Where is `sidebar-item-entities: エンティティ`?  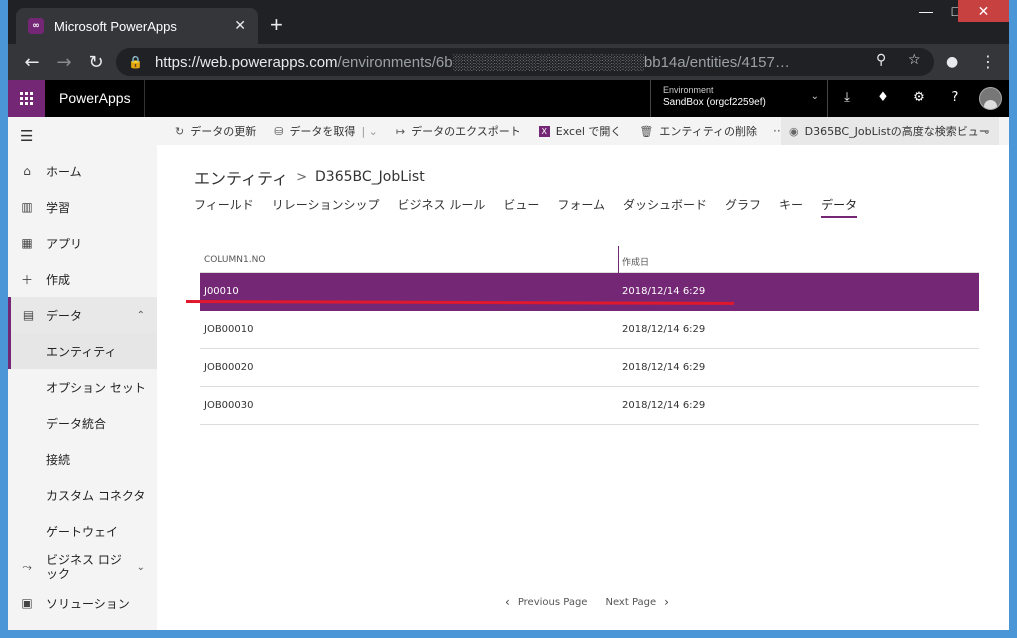 sidebar-item-entities: エンティティ is located at coordinates (82, 351).